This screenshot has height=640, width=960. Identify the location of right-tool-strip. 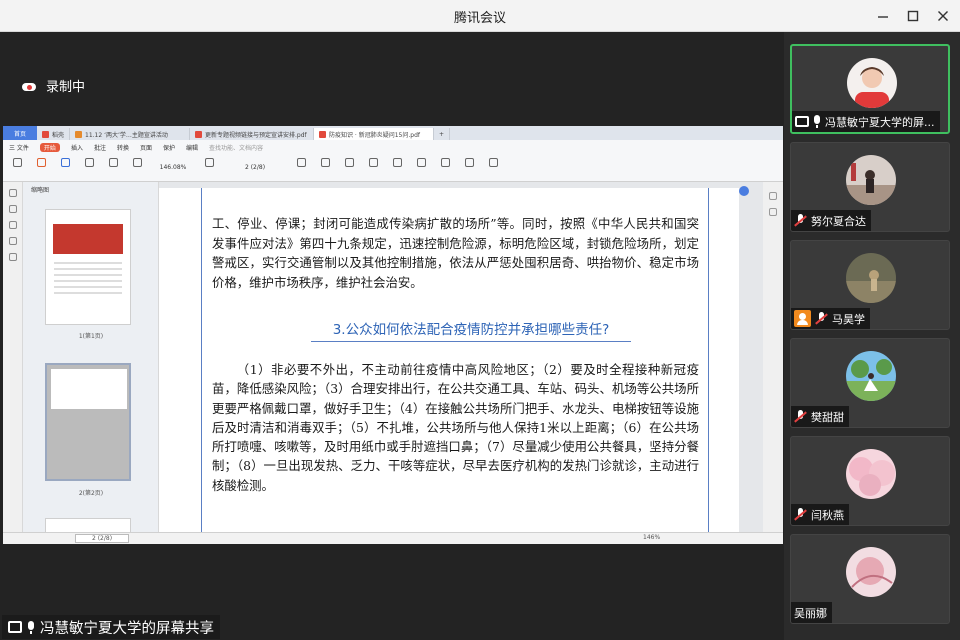
(773, 357).